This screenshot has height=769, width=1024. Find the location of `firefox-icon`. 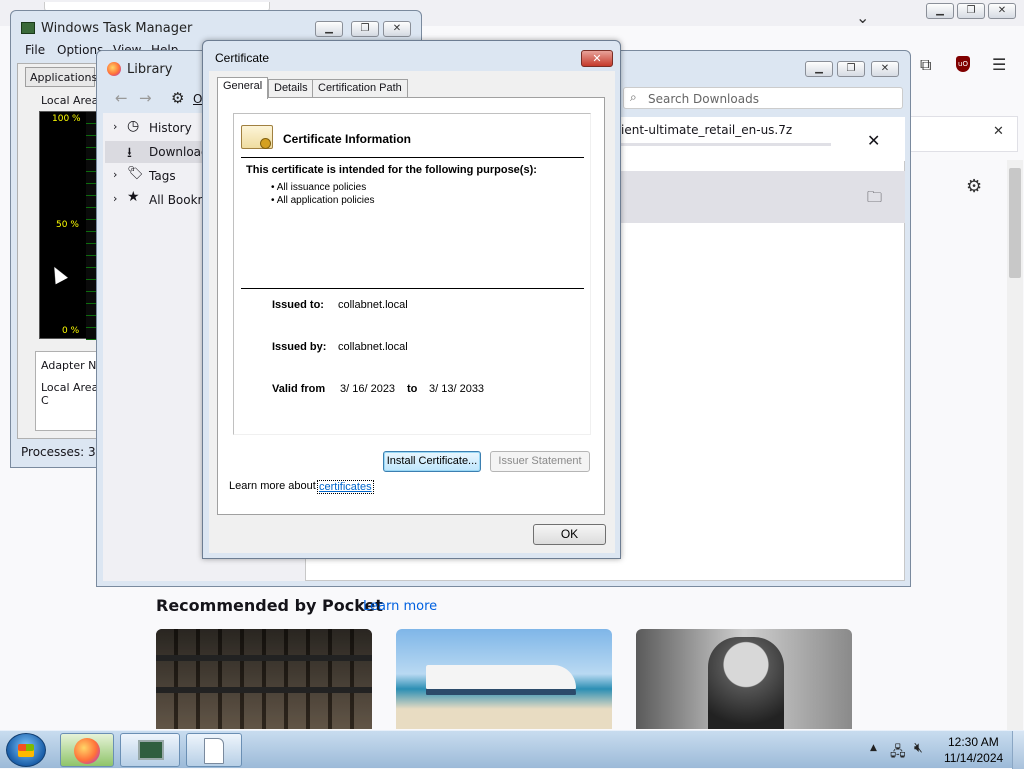

firefox-icon is located at coordinates (87, 751).